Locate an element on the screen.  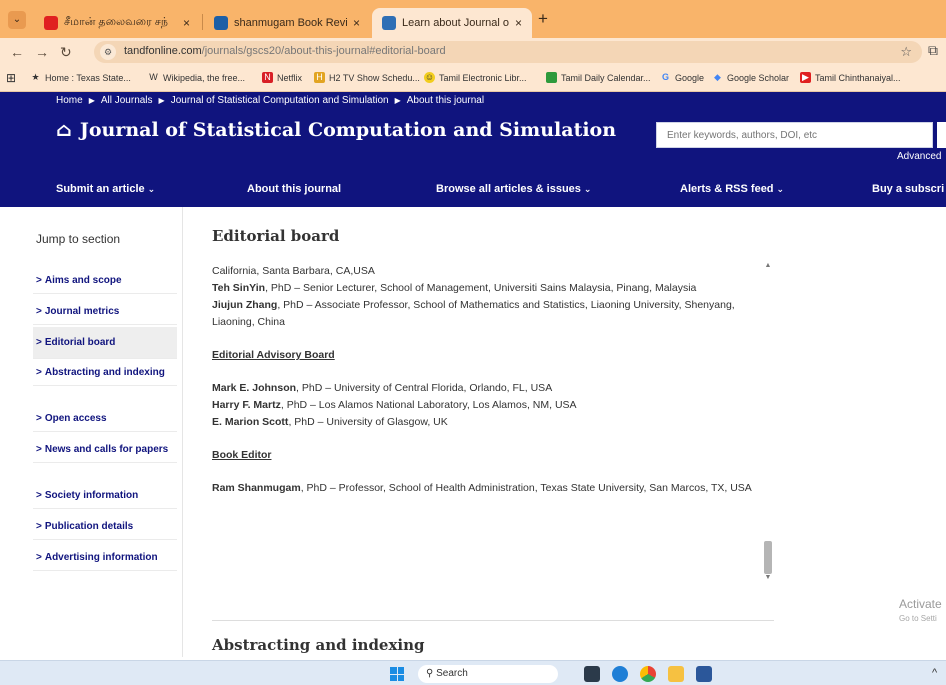
reload-icon: ↻ is located at coordinates (66, 52).